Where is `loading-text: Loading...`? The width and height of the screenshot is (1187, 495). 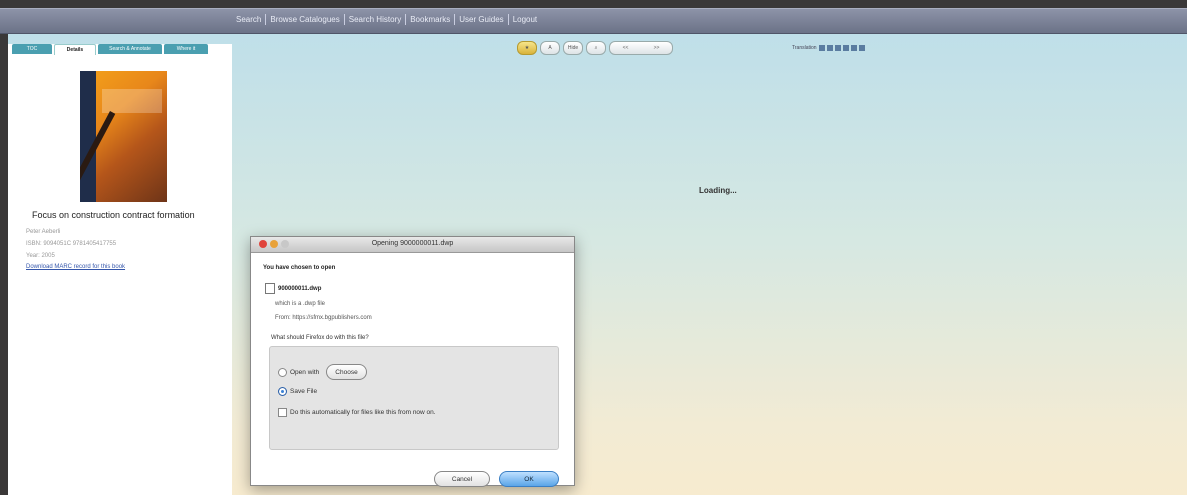
loading-text: Loading... is located at coordinates (718, 190).